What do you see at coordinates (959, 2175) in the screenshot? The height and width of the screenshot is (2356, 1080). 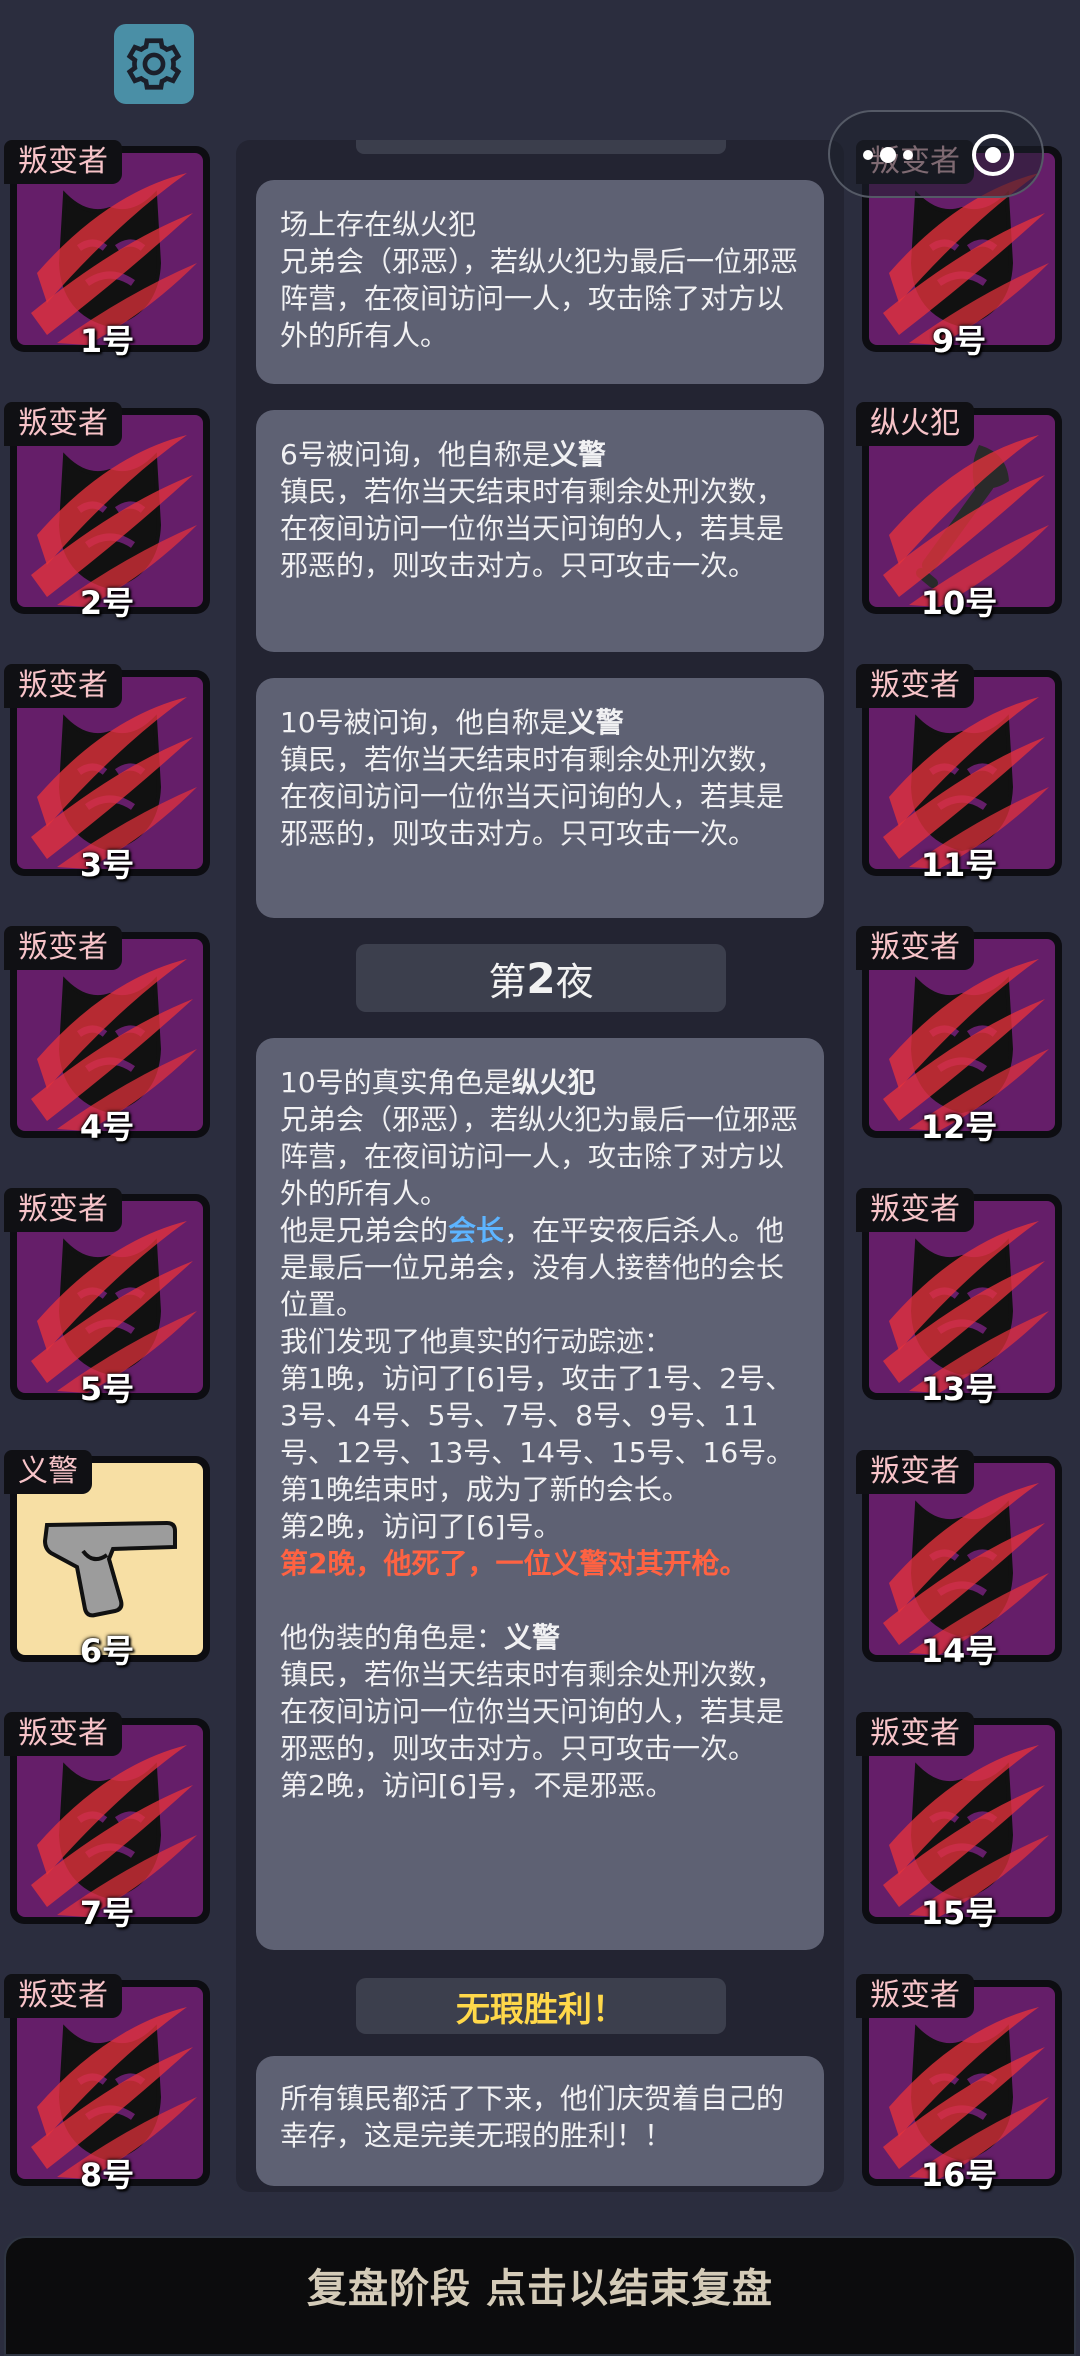 I see `player-number: 16号` at bounding box center [959, 2175].